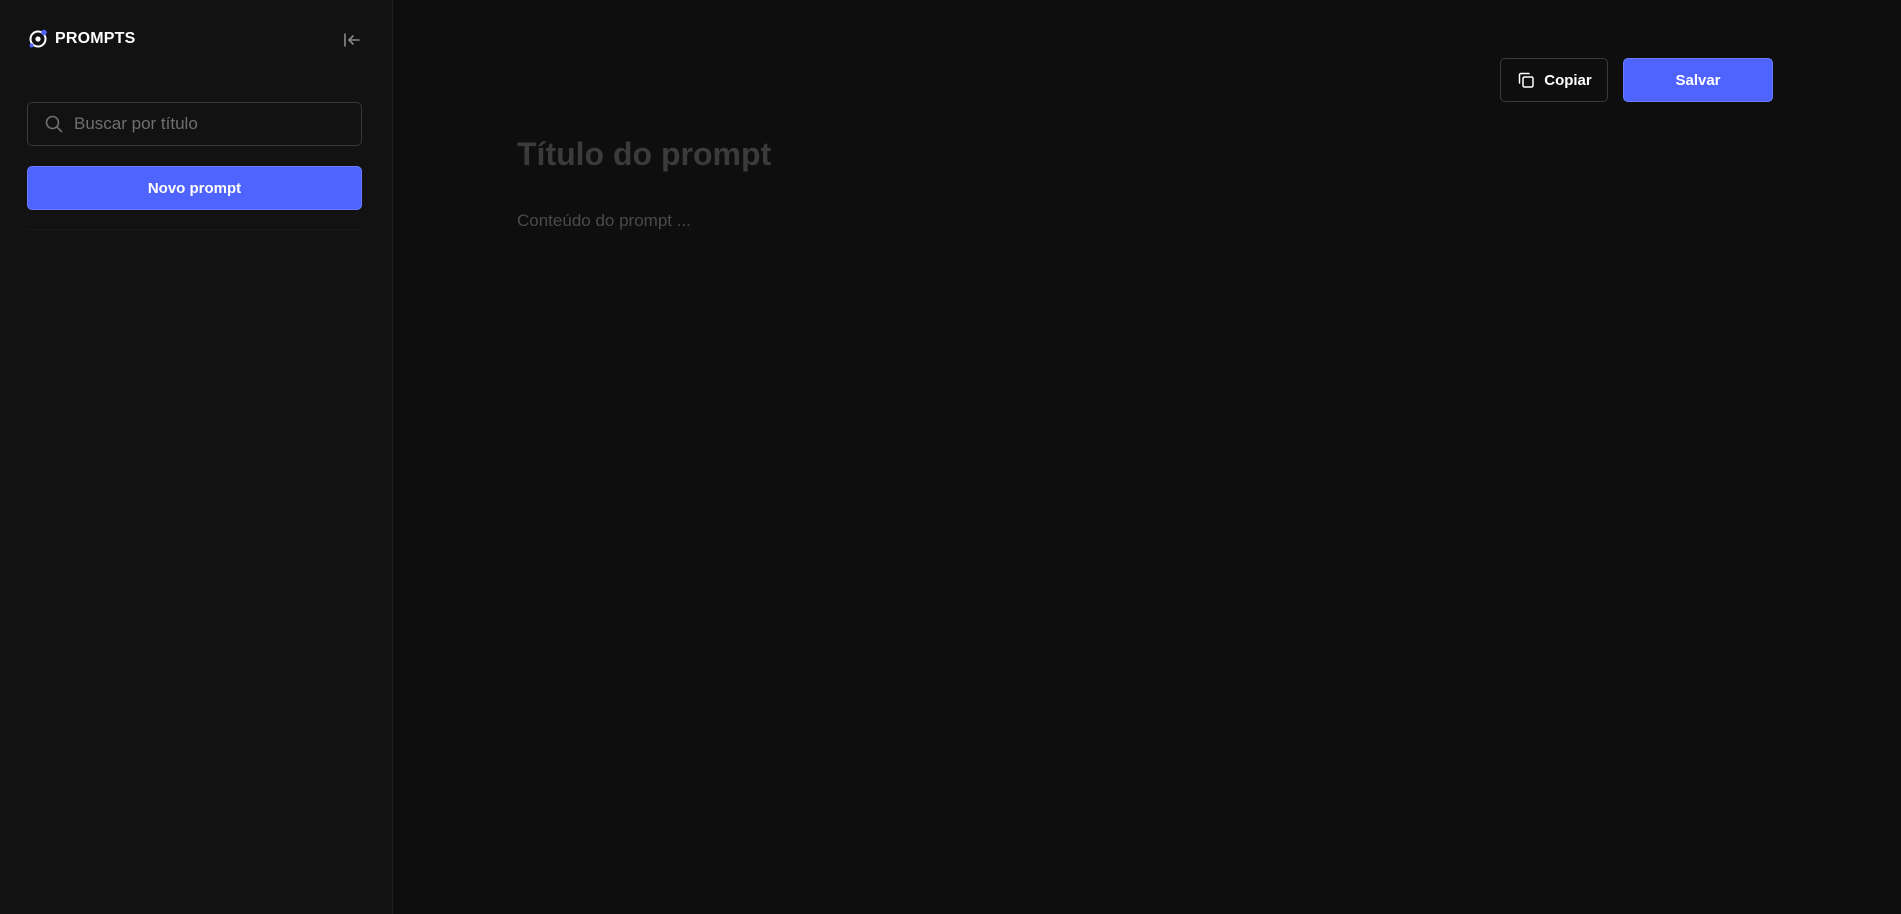 The image size is (1901, 914). I want to click on brand-name: PROMPTS, so click(95, 38).